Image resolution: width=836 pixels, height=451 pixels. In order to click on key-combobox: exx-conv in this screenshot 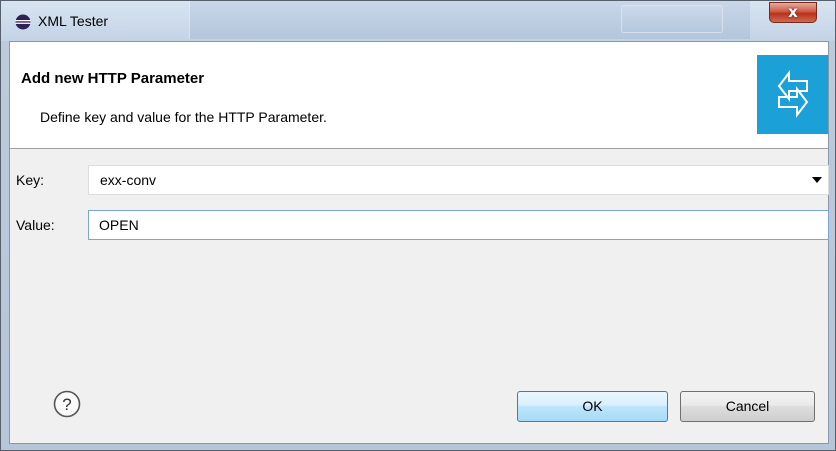, I will do `click(458, 180)`.